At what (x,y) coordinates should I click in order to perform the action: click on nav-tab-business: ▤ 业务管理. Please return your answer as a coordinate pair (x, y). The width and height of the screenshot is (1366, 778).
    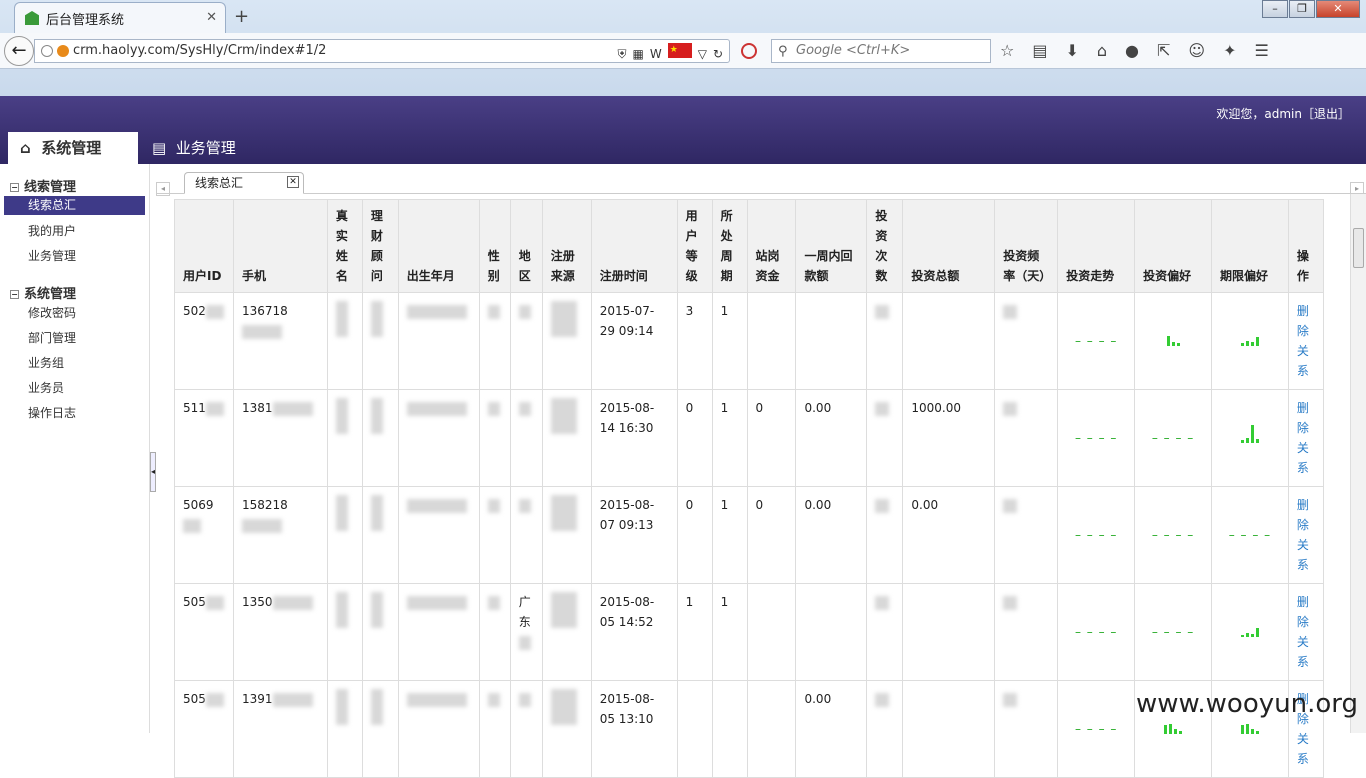
    Looking at the image, I should click on (194, 148).